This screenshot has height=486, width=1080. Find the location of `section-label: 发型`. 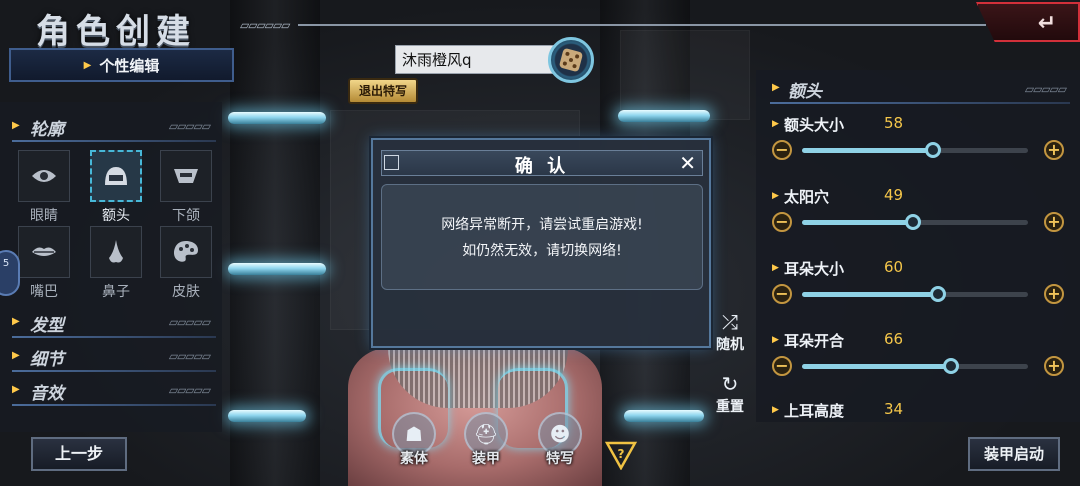

section-label: 发型 is located at coordinates (47, 326).